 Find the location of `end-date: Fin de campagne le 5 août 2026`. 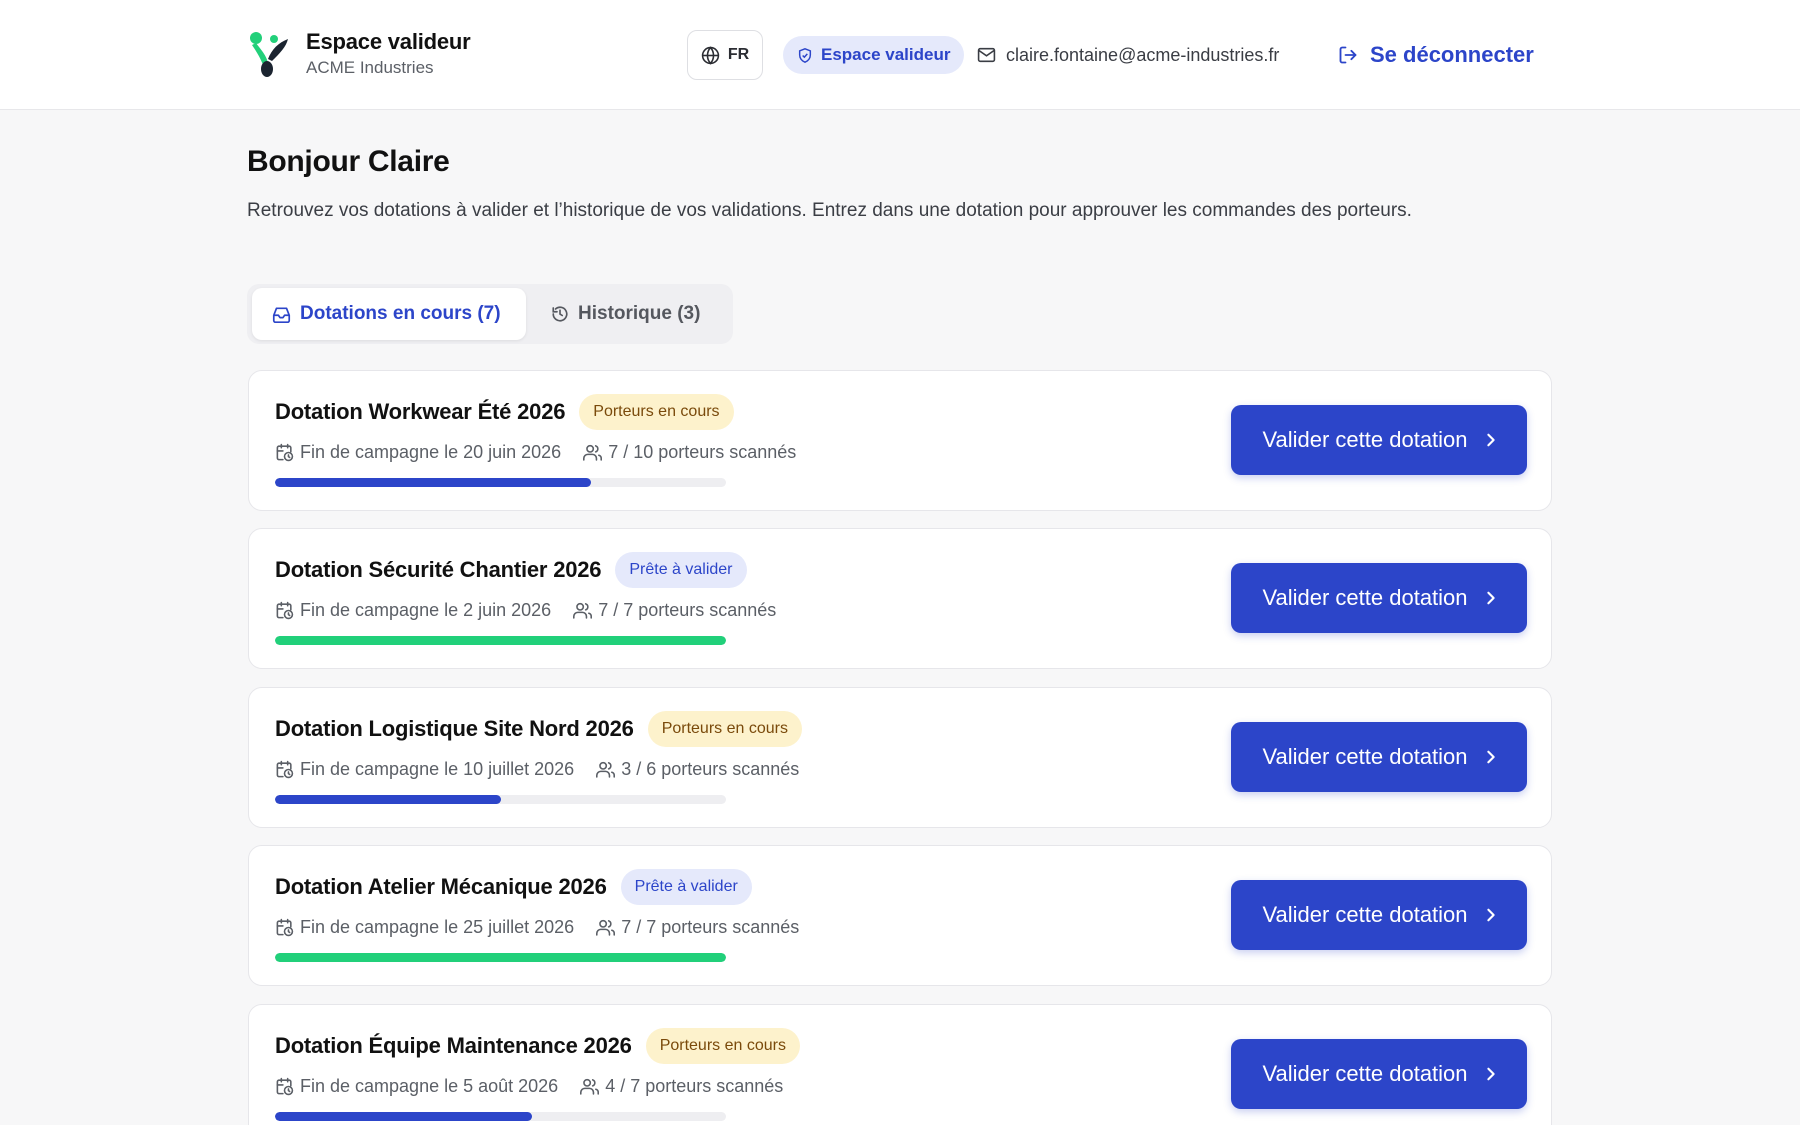

end-date: Fin de campagne le 5 août 2026 is located at coordinates (429, 1085).